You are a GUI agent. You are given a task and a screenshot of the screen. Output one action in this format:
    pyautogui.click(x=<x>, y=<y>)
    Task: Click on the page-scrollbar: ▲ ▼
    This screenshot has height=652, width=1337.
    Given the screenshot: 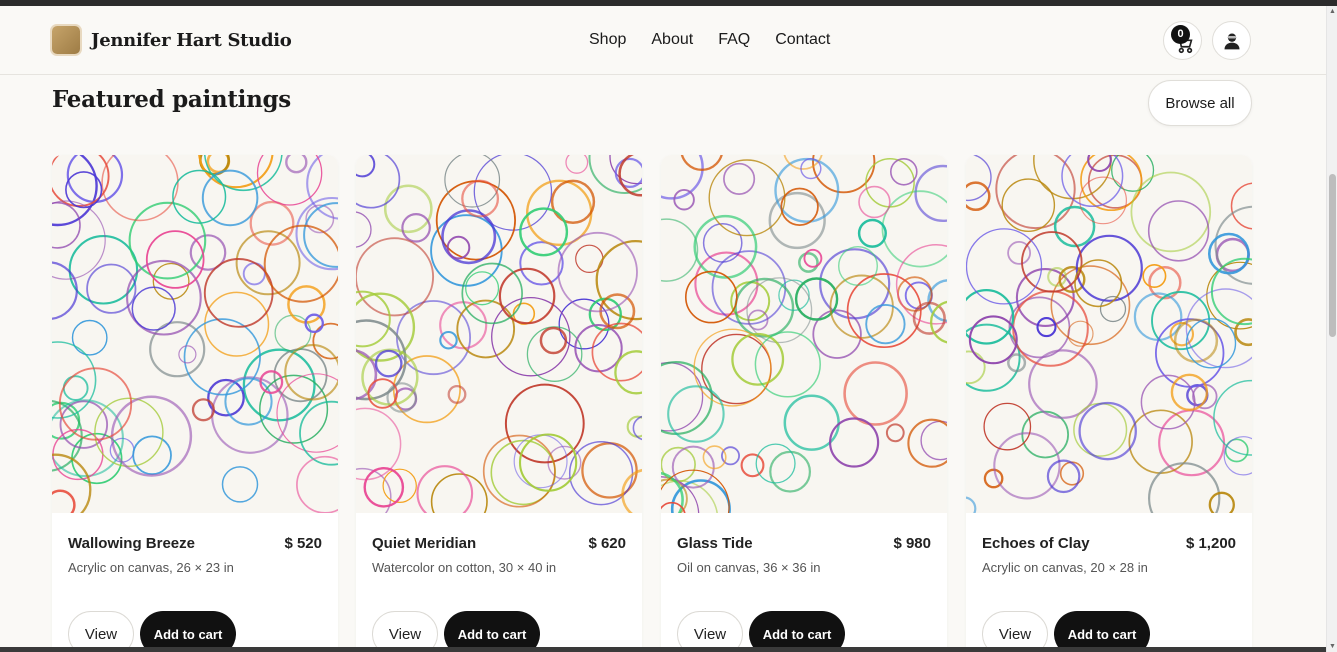 What is the action you would take?
    pyautogui.click(x=1331, y=329)
    